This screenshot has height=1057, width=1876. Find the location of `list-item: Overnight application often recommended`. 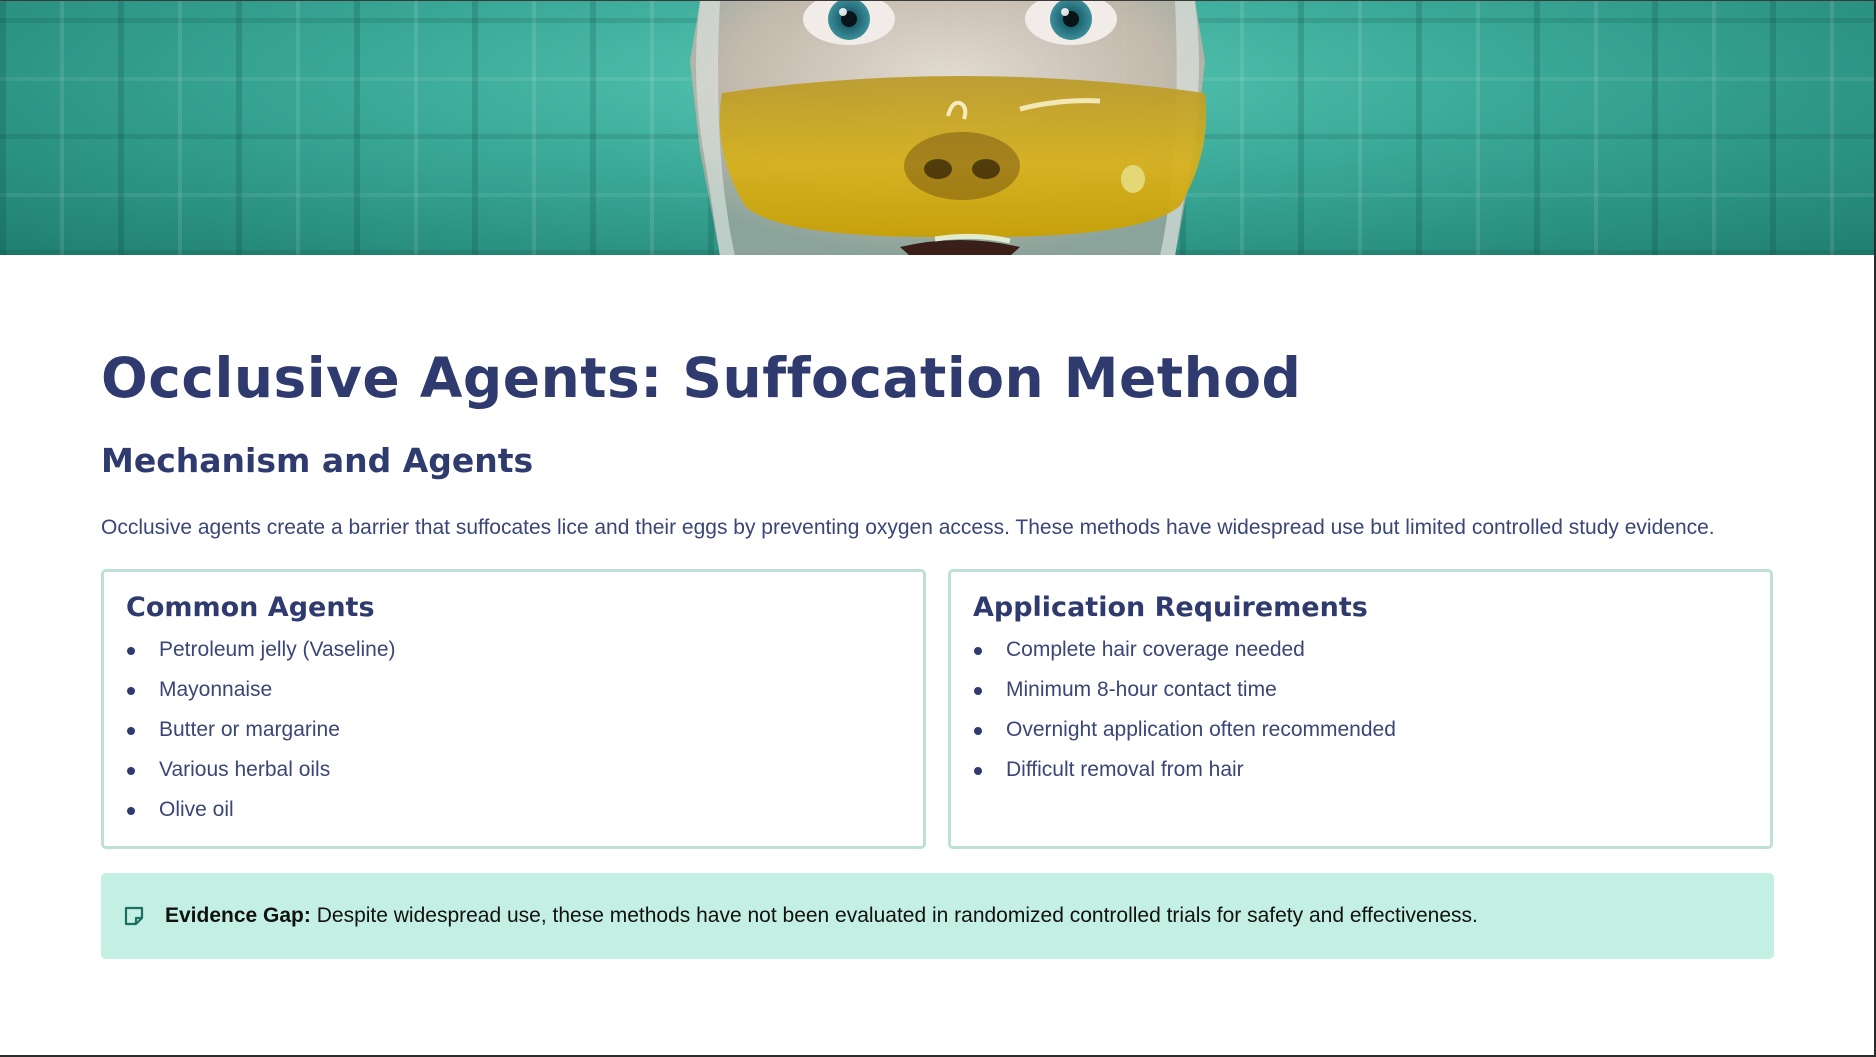

list-item: Overnight application often recommended is located at coordinates (1360, 733).